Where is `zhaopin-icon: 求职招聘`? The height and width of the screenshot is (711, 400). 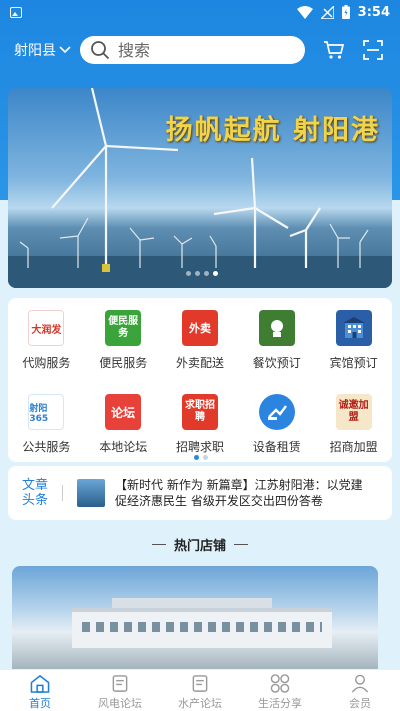 zhaopin-icon: 求职招聘 is located at coordinates (199, 412).